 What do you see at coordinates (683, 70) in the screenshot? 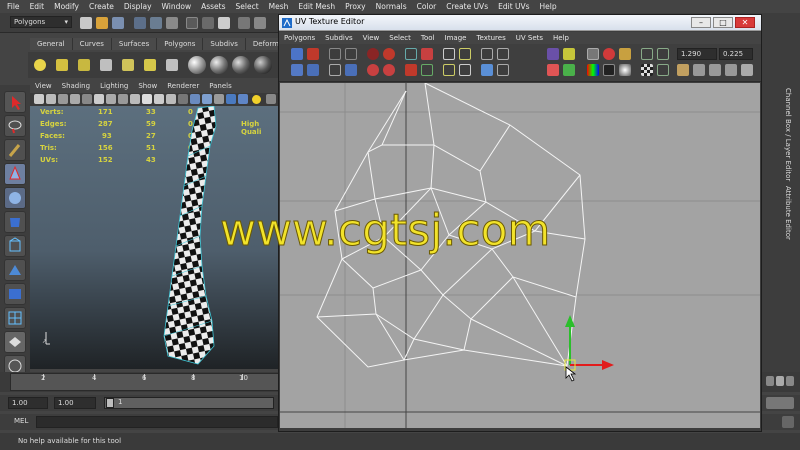
I see `copy-uvs-icon` at bounding box center [683, 70].